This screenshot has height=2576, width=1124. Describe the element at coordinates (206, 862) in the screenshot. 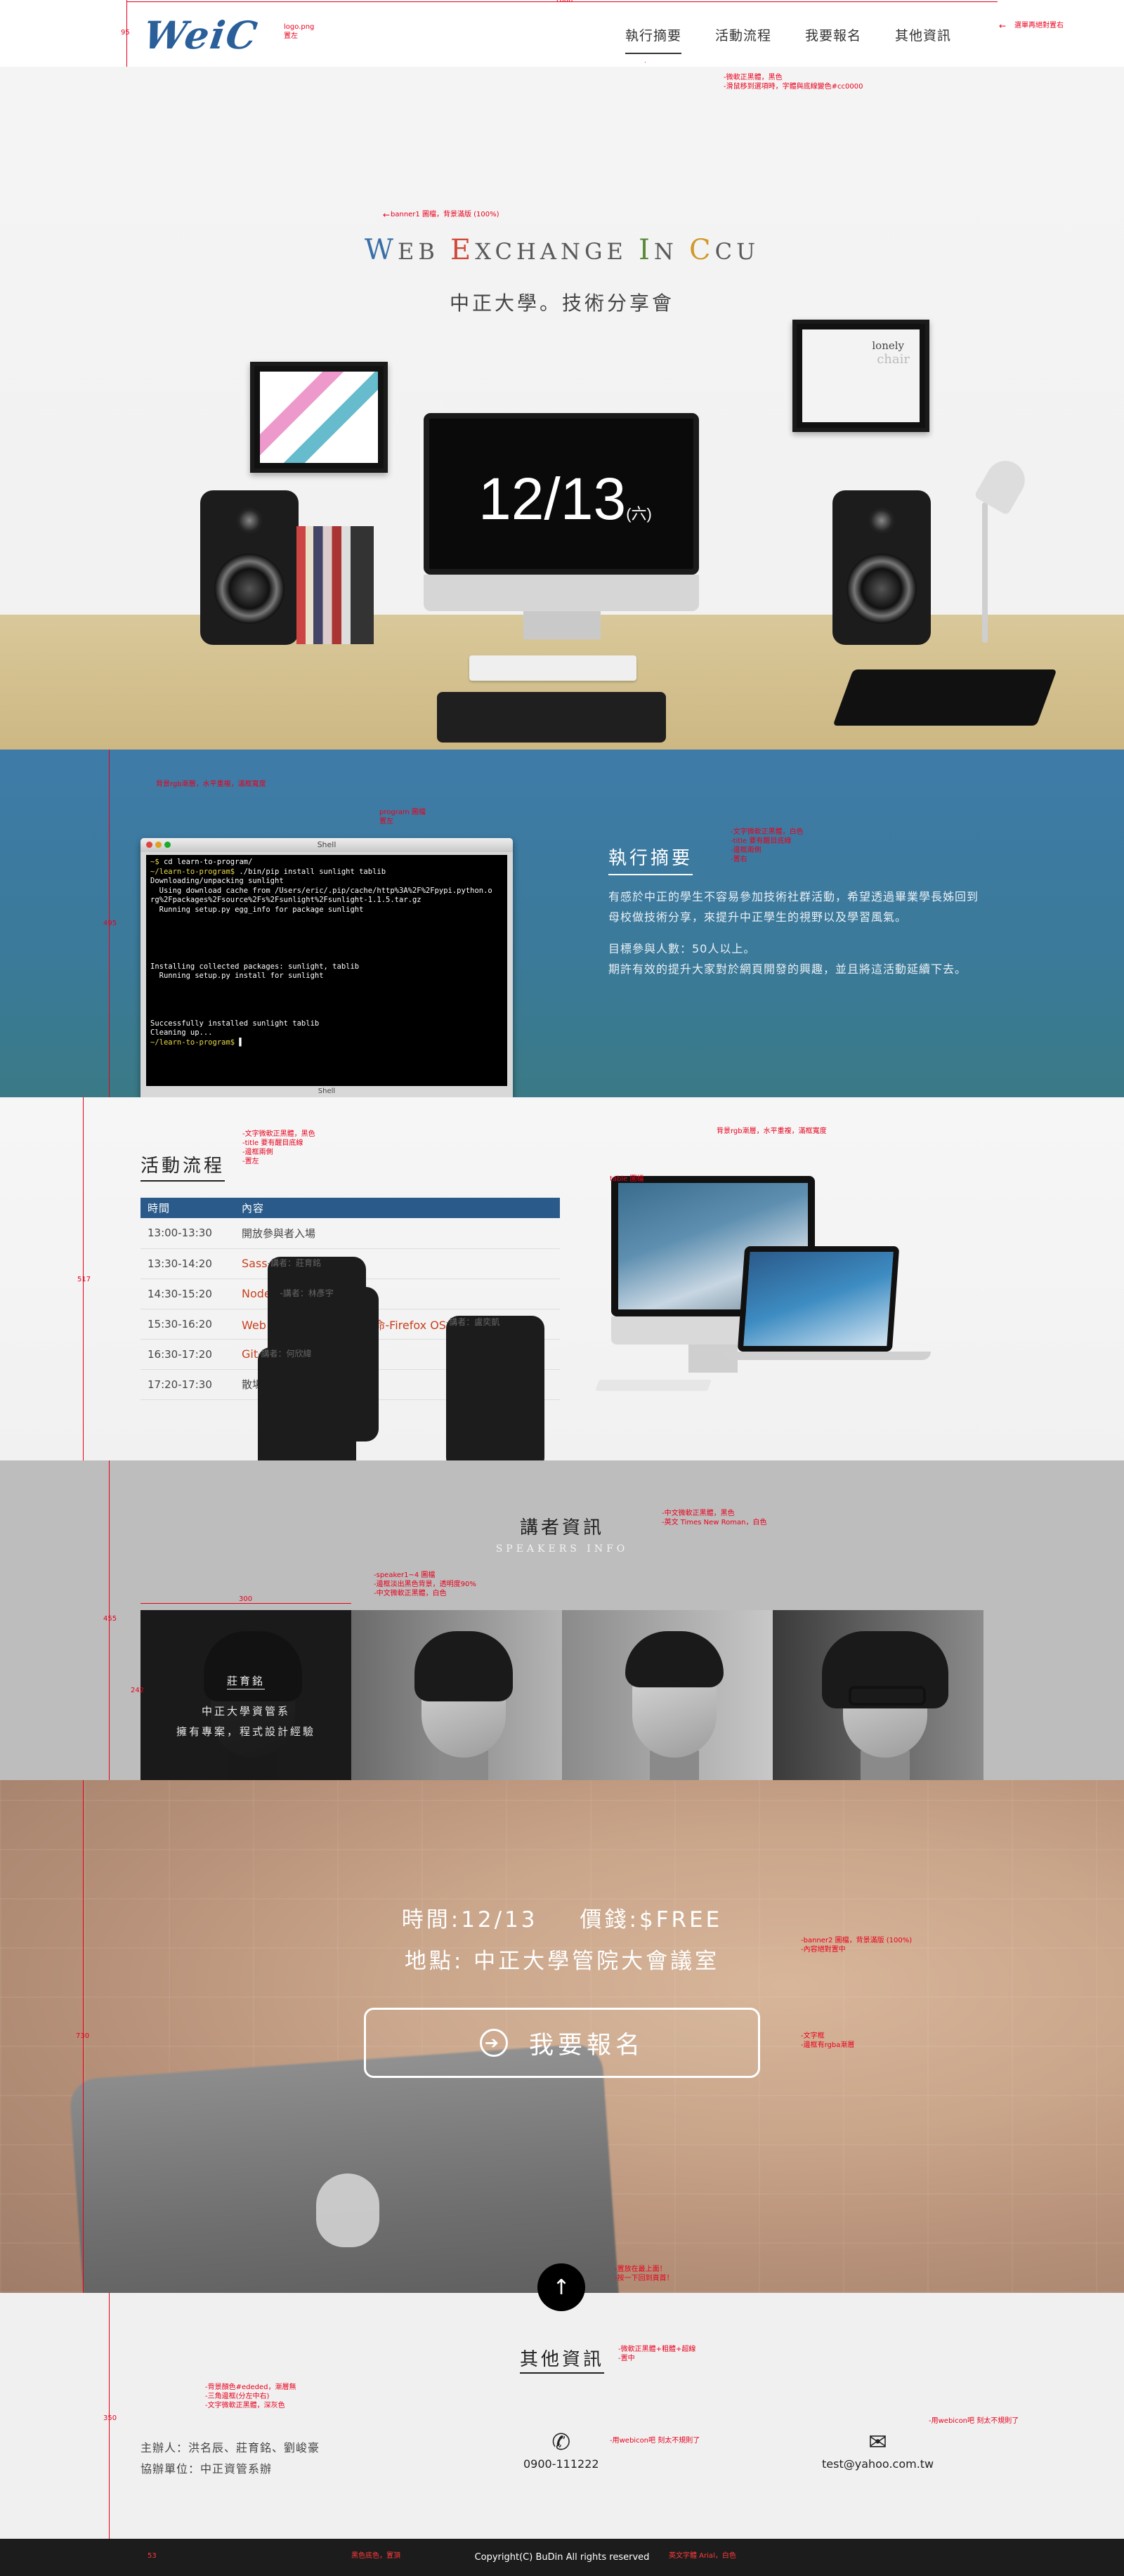

I see `terminal-command: cd learn-to-program/` at that location.